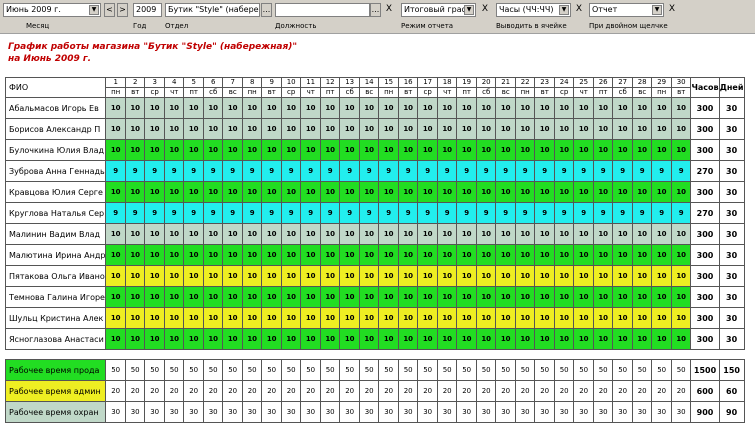 This screenshot has height=425, width=755. What do you see at coordinates (657, 10) in the screenshot?
I see `dropdown-arrow-icon: ▼` at bounding box center [657, 10].